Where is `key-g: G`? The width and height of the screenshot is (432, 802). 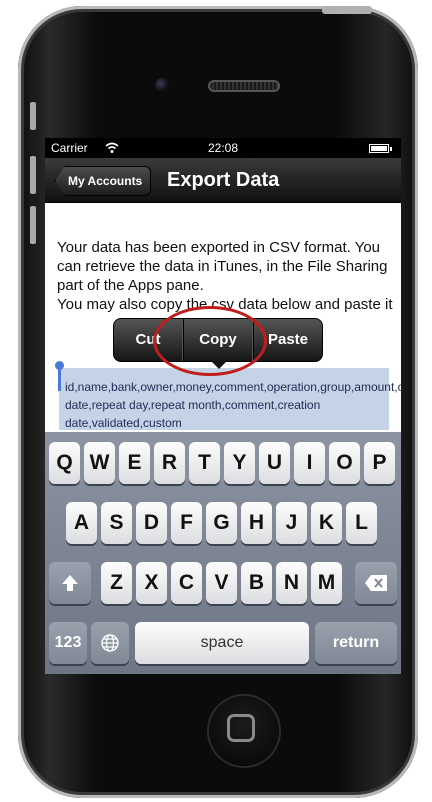
key-g: G is located at coordinates (221, 523).